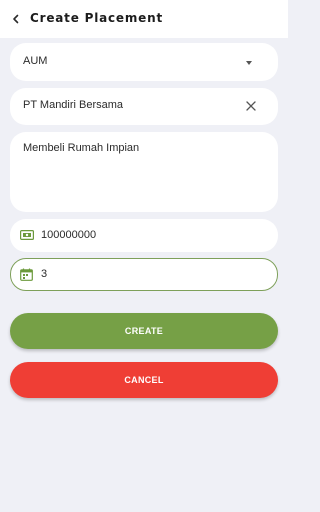 Image resolution: width=320 pixels, height=512 pixels. What do you see at coordinates (144, 62) in the screenshot?
I see `product-select: AUM` at bounding box center [144, 62].